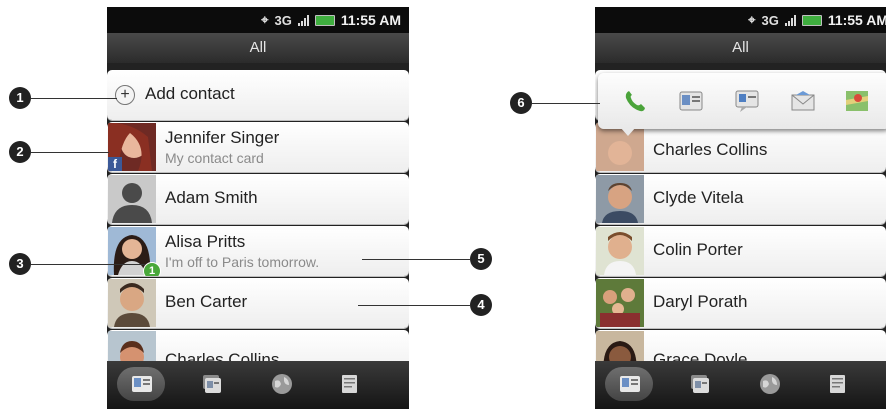 The image size is (886, 409). Describe the element at coordinates (698, 197) in the screenshot. I see `contact-name: Clyde Vitela` at that location.